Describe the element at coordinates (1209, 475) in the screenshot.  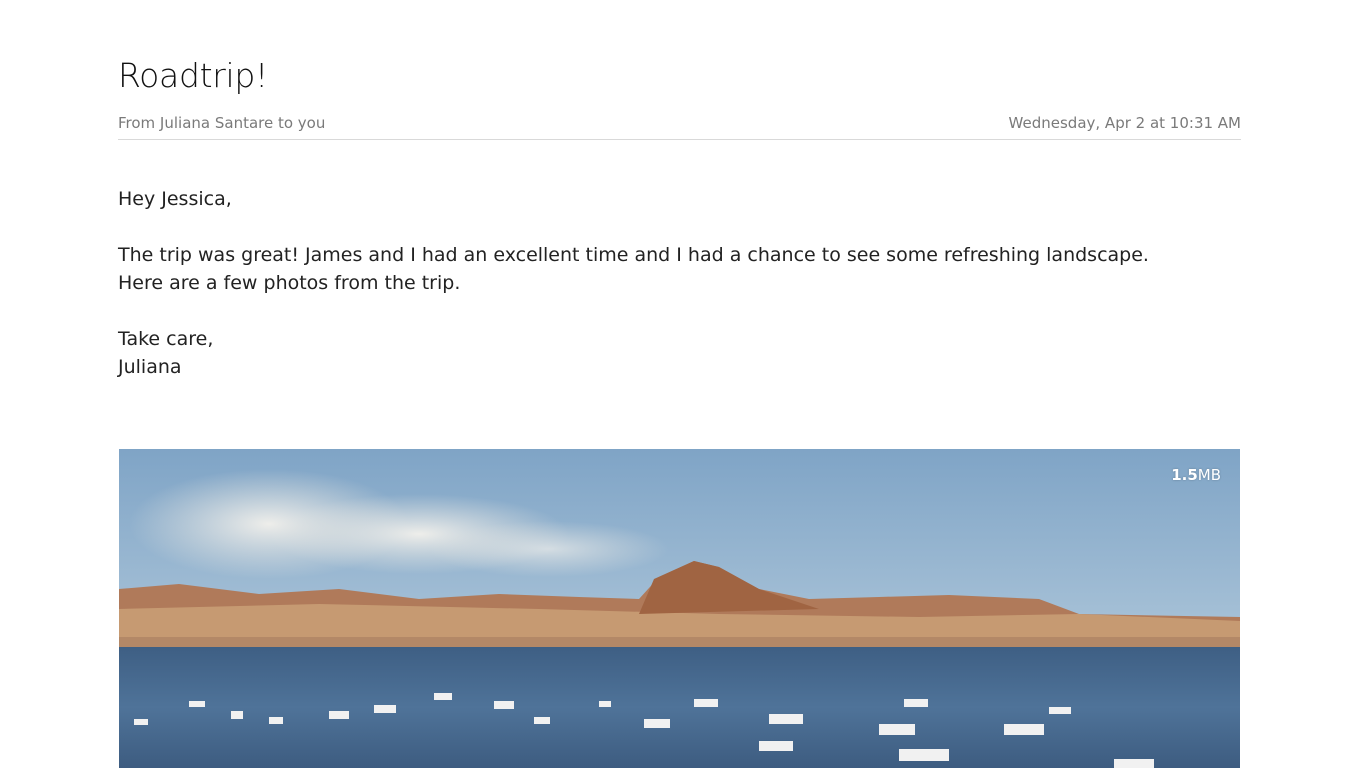
I see `size-unit: MB` at that location.